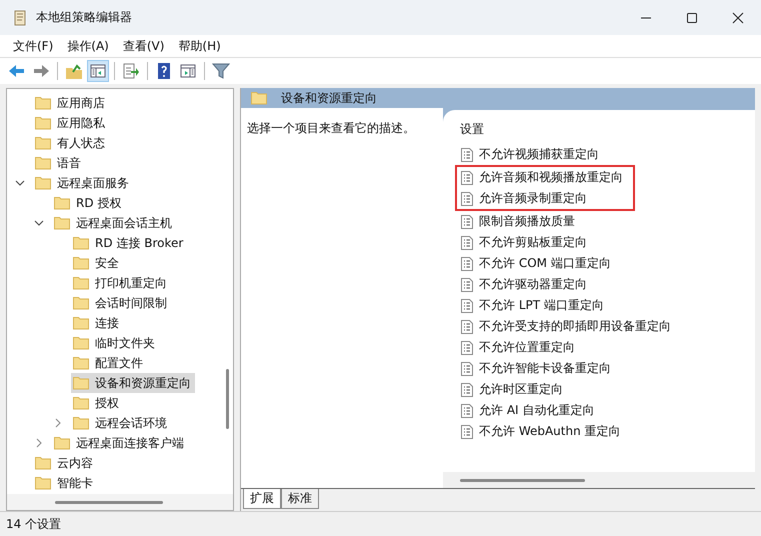 This screenshot has height=536, width=761. Describe the element at coordinates (98, 71) in the screenshot. I see `show-tree-button` at that location.